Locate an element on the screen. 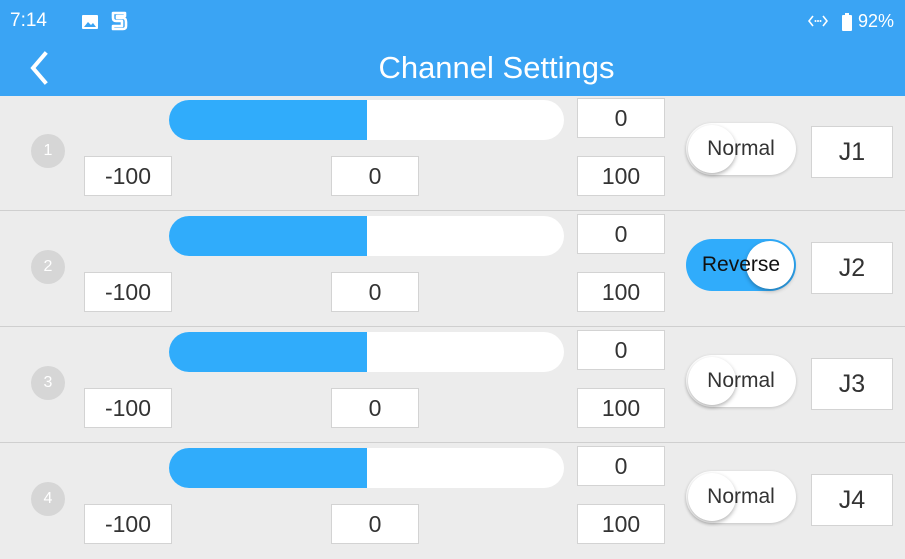 This screenshot has height=559, width=905. battery-icon is located at coordinates (847, 22).